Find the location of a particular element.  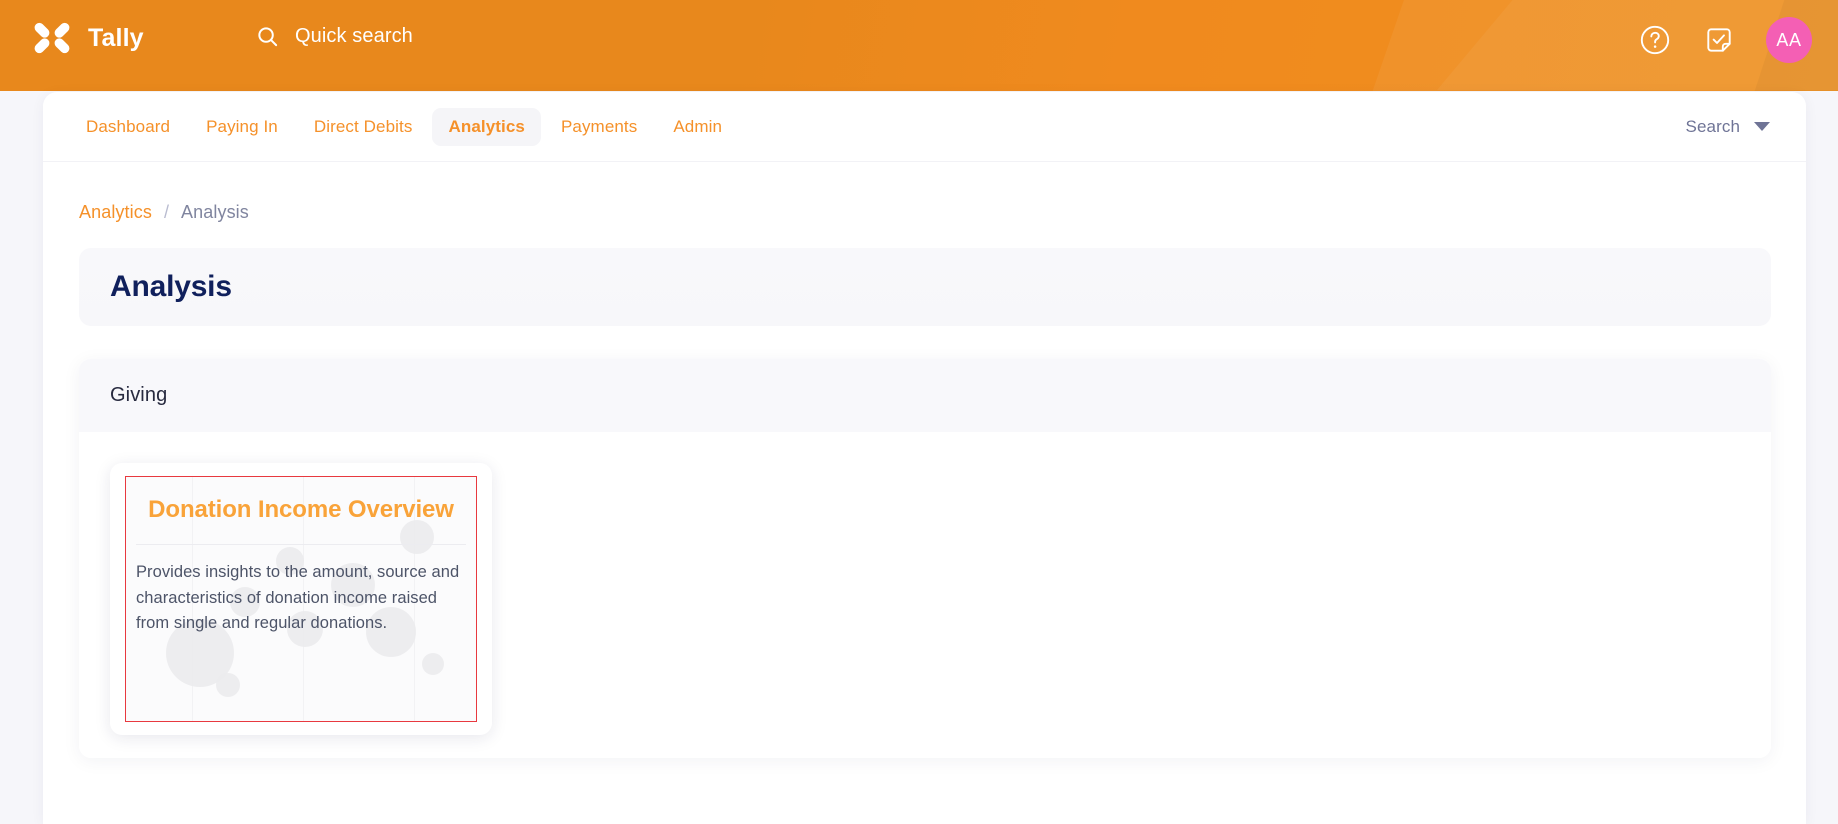

quick-search-input: Quick search is located at coordinates (334, 36).